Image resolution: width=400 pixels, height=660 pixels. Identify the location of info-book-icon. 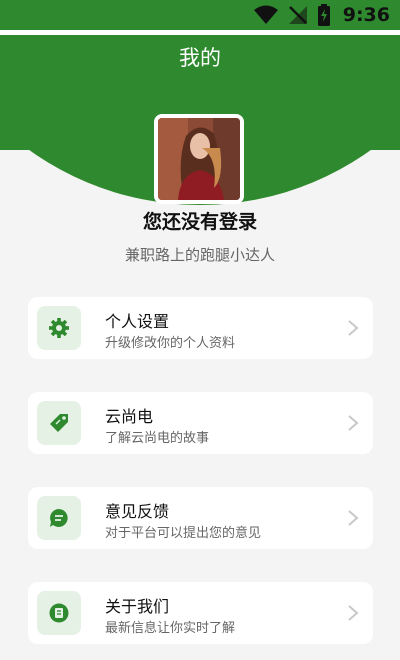
(59, 613).